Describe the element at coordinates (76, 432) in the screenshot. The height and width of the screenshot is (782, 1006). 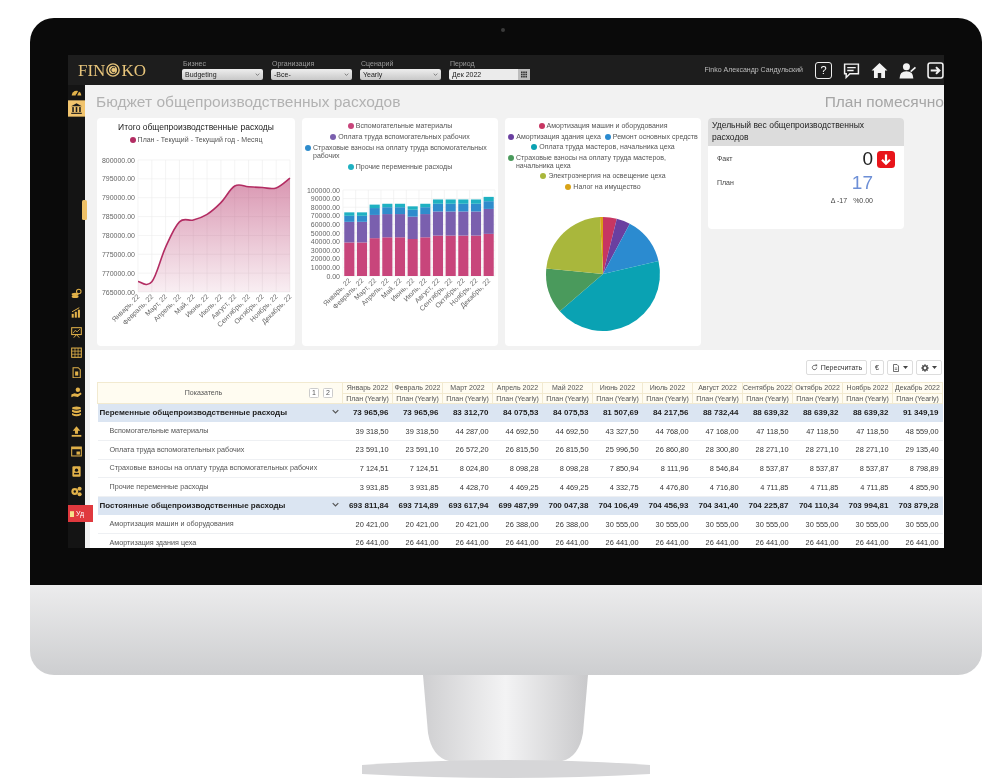
I see `upload-icon` at that location.